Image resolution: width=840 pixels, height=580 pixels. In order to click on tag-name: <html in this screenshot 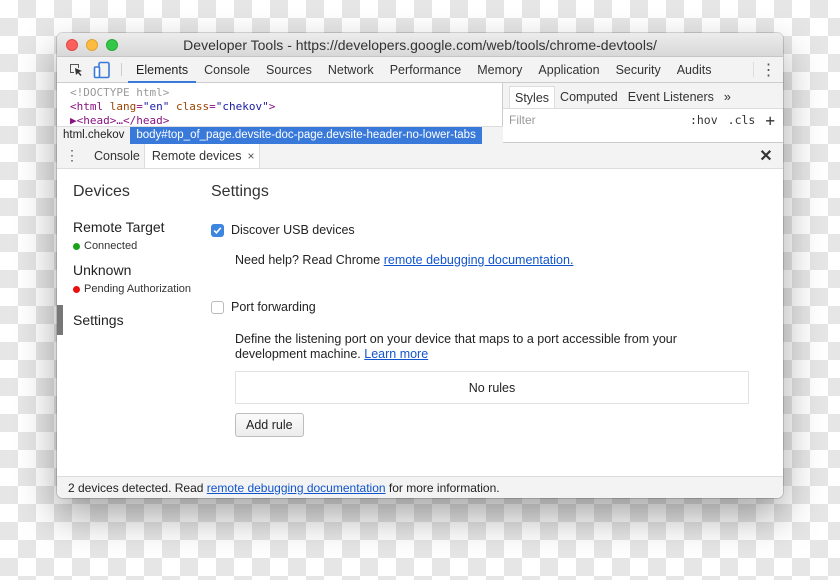, I will do `click(87, 106)`.